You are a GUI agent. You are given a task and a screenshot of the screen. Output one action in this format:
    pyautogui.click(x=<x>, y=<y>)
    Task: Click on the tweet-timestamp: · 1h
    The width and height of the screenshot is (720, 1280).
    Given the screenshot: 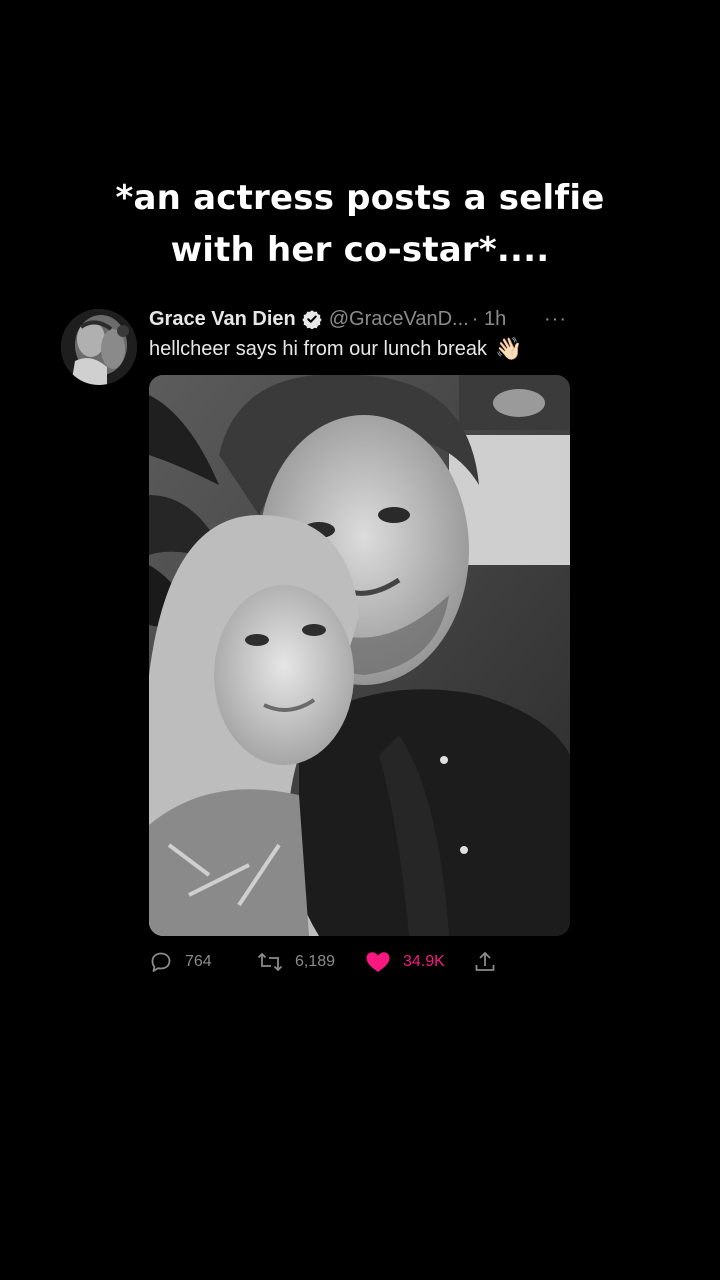 What is the action you would take?
    pyautogui.click(x=489, y=319)
    